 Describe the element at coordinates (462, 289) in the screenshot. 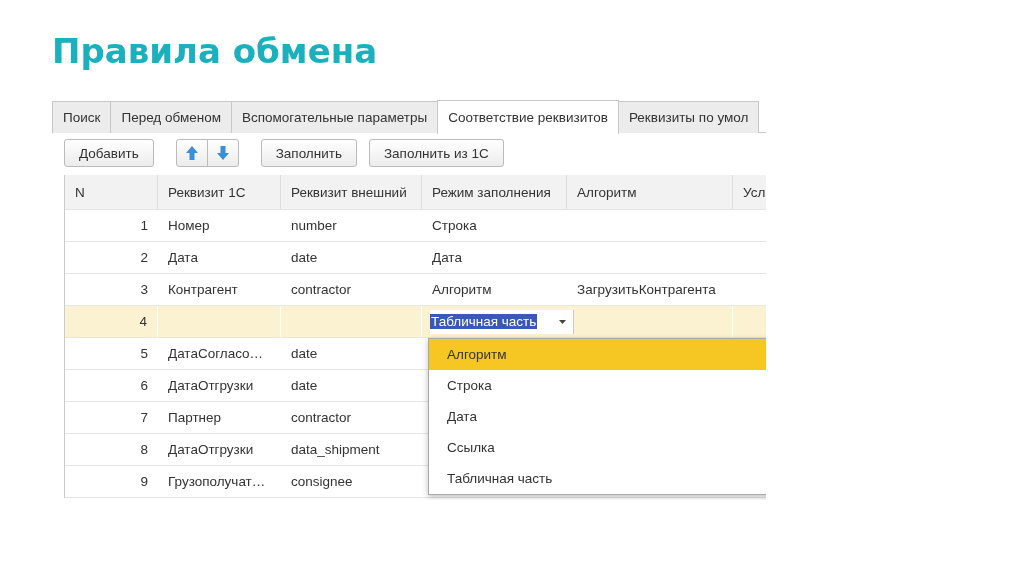

I see `table-cell: Алгоритм` at that location.